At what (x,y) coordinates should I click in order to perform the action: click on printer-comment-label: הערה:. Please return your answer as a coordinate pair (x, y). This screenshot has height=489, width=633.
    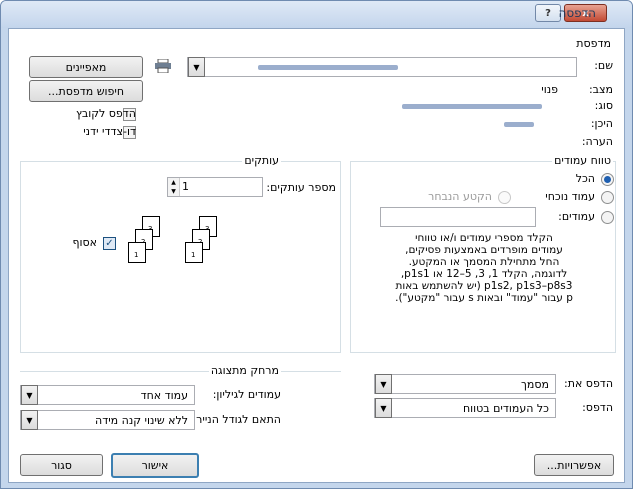
    Looking at the image, I should click on (597, 141).